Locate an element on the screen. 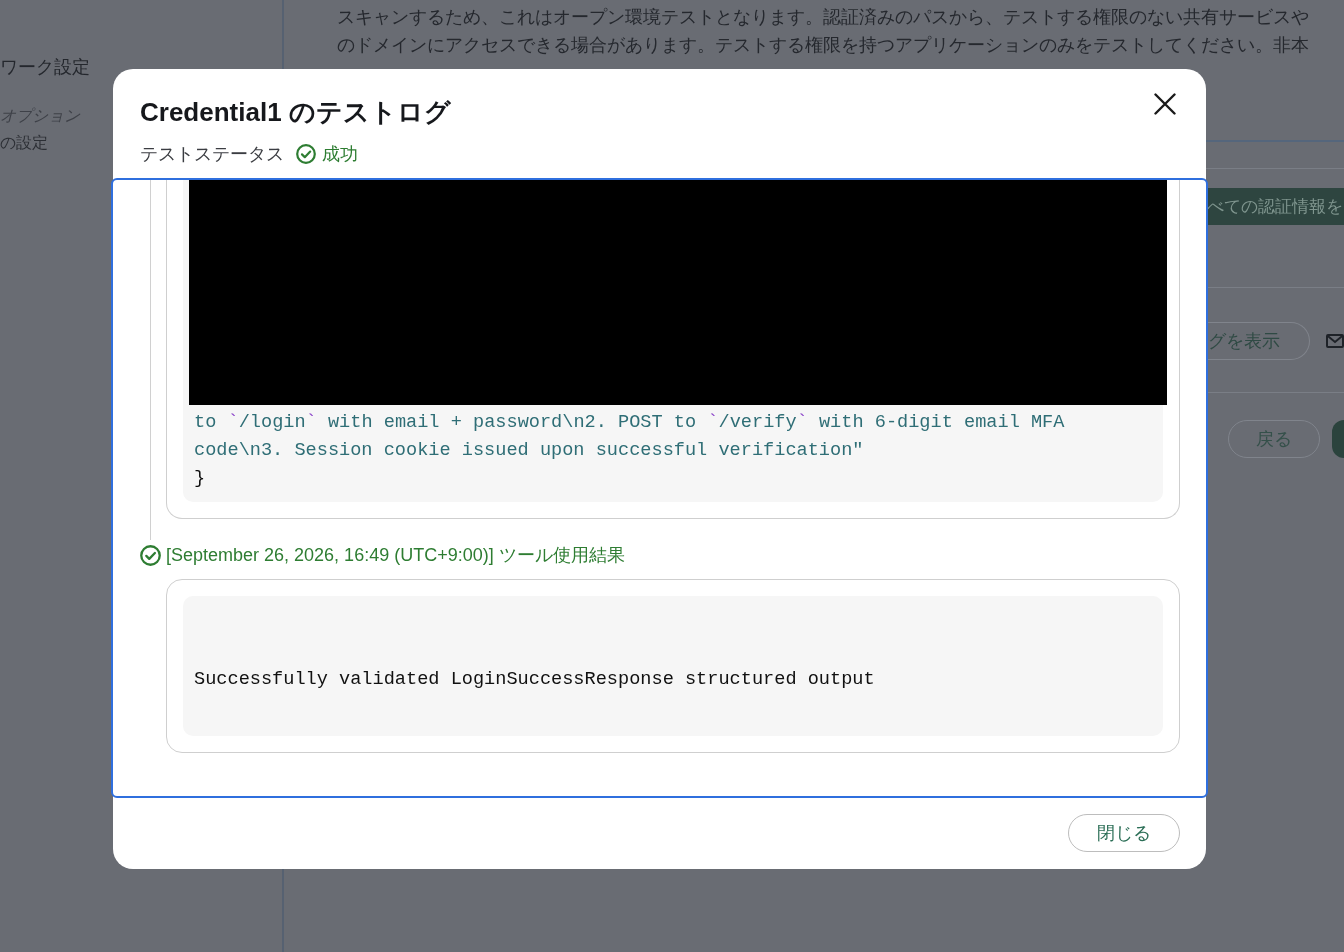 The height and width of the screenshot is (952, 1344). sidebar-item: の設定 is located at coordinates (24, 142).